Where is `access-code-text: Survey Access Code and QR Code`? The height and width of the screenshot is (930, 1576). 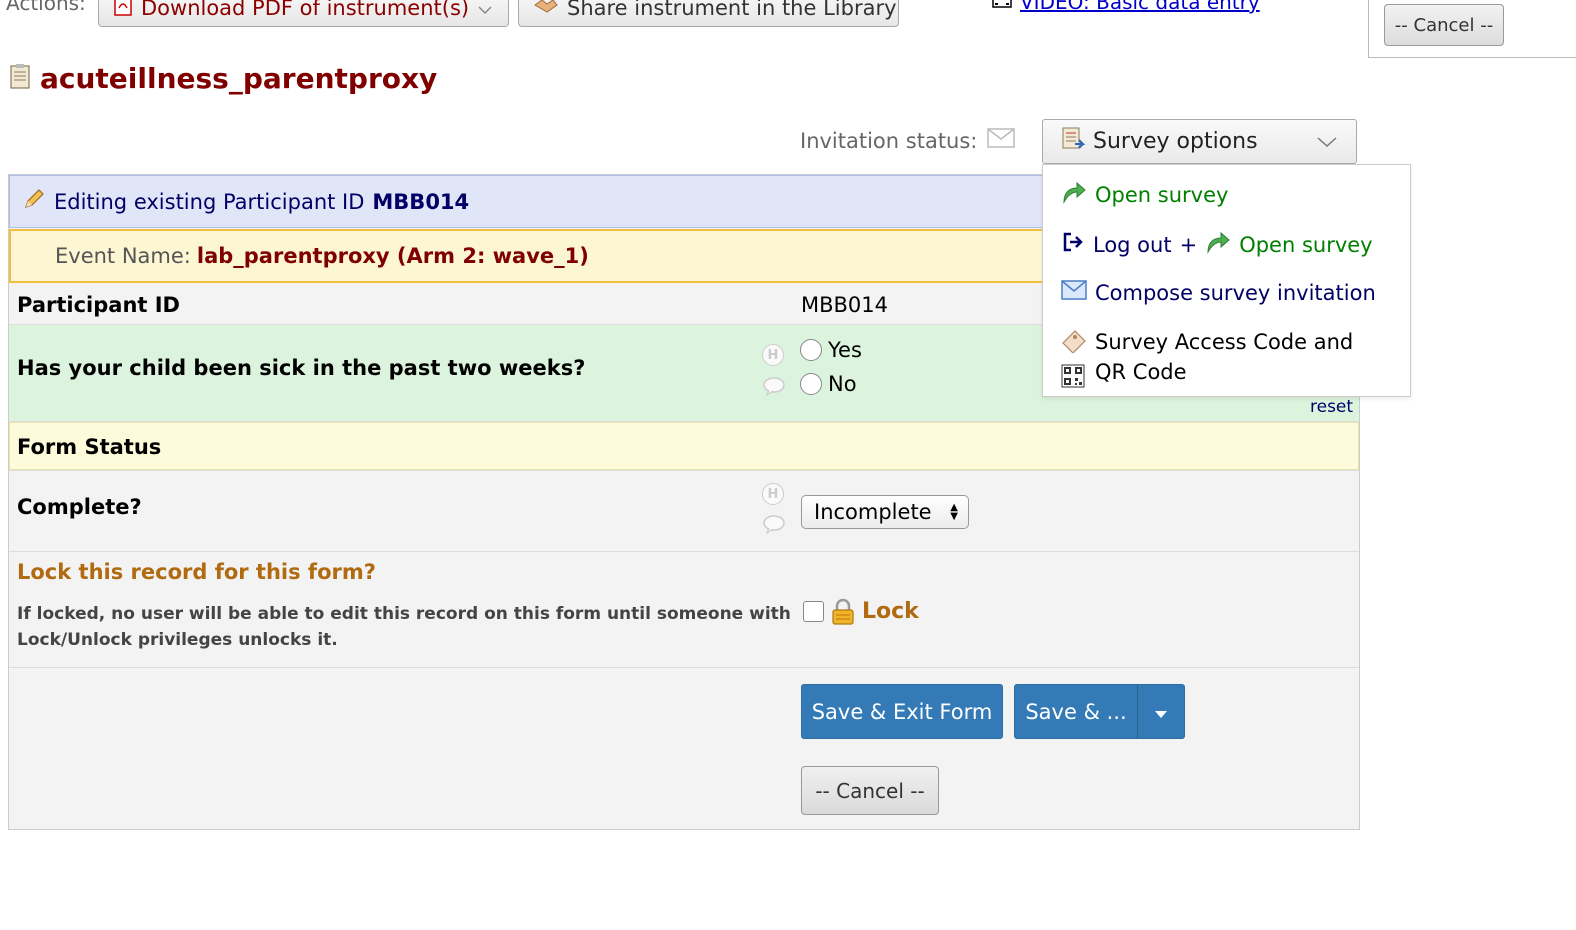
access-code-text: Survey Access Code and QR Code is located at coordinates (1224, 357).